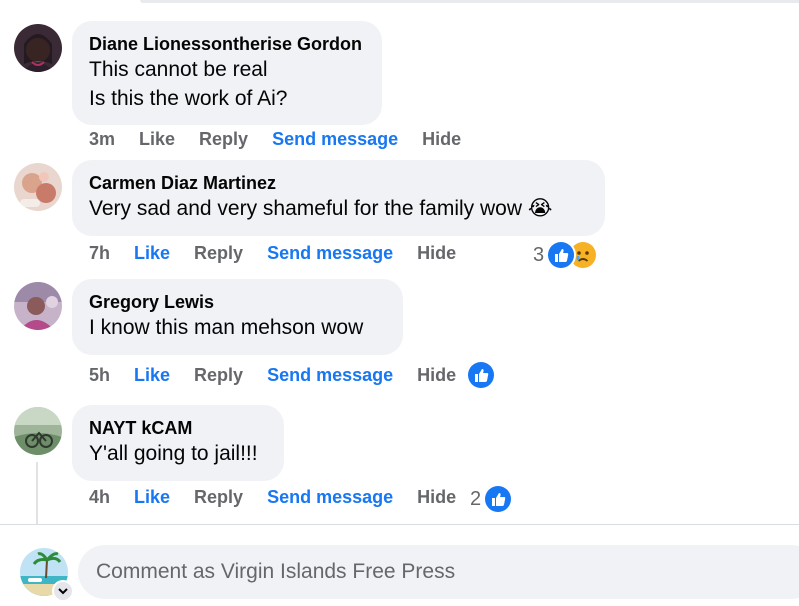 This screenshot has height=606, width=799. I want to click on comment-actions: 5h Like Reply Send message Hide, so click(284, 375).